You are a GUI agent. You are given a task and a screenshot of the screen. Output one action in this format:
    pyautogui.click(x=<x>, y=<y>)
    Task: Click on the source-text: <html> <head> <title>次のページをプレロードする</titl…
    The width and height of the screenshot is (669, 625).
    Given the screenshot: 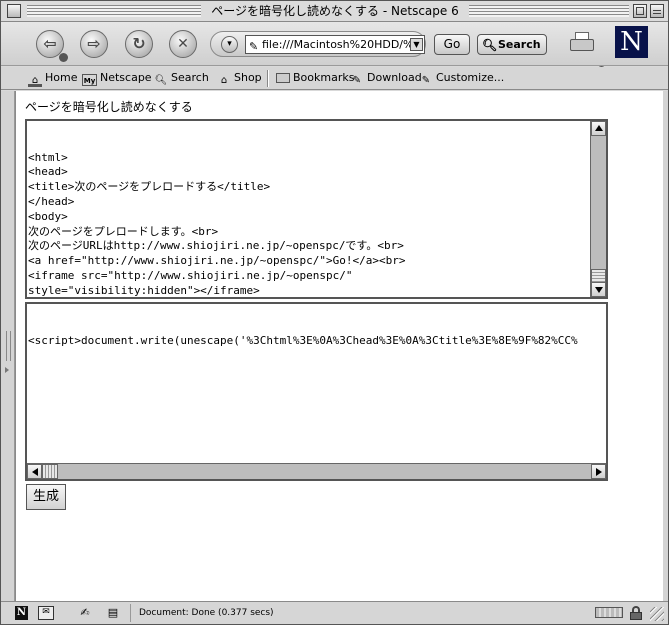 What is the action you would take?
    pyautogui.click(x=217, y=223)
    